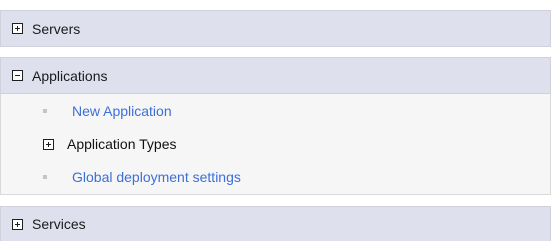 The width and height of the screenshot is (557, 241). Describe the element at coordinates (271, 144) in the screenshot. I see `menu-item-application-types: Application Types` at that location.